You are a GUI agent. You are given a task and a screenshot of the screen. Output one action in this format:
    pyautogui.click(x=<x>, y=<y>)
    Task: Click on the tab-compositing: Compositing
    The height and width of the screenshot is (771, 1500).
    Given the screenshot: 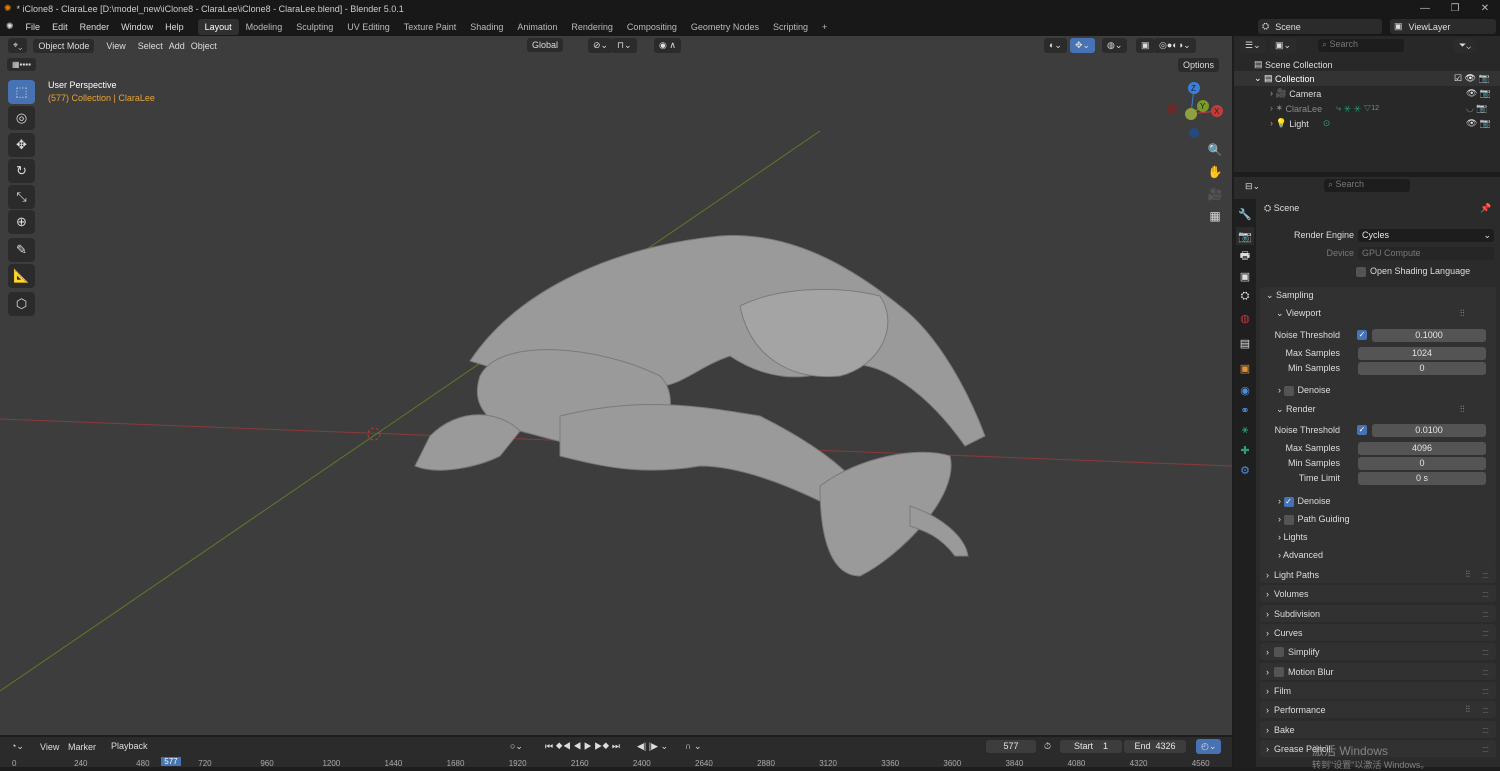 What is the action you would take?
    pyautogui.click(x=652, y=27)
    